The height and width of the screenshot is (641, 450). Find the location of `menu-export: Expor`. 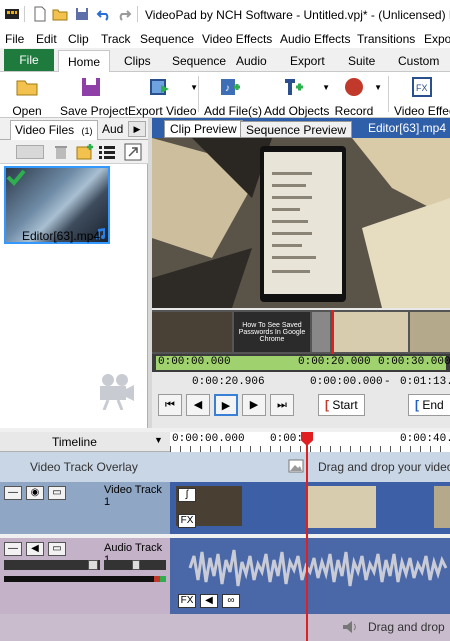

menu-export: Expor is located at coordinates (437, 39).